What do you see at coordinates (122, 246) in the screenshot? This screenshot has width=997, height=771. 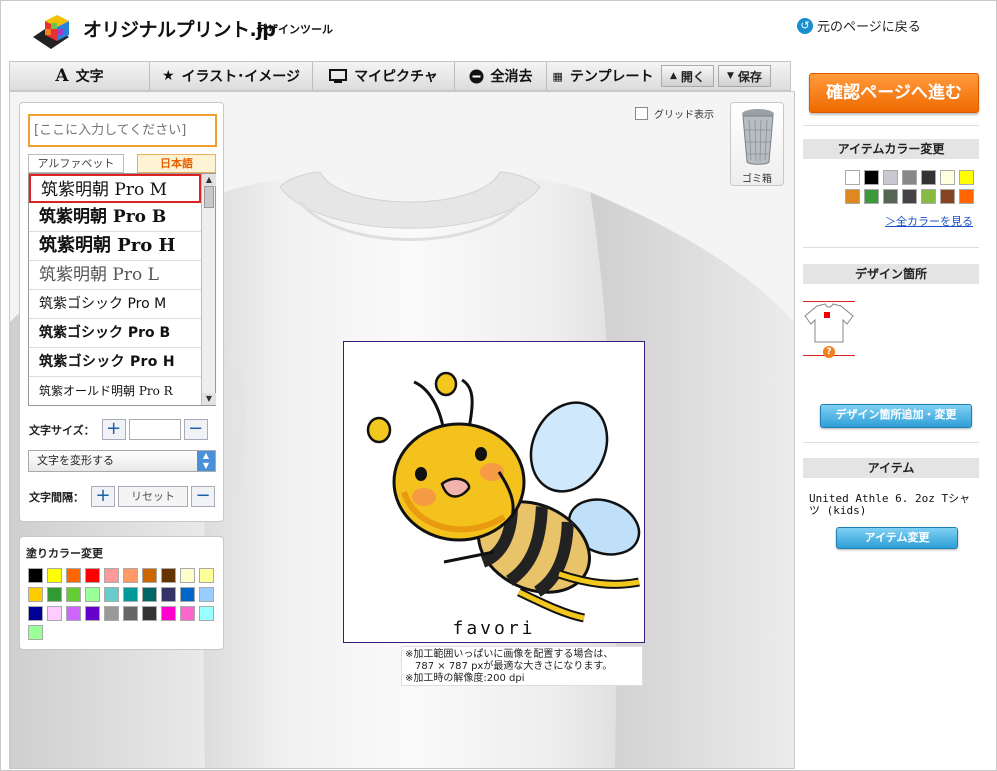 I see `font-option: 筑紫明朝 Pro H` at bounding box center [122, 246].